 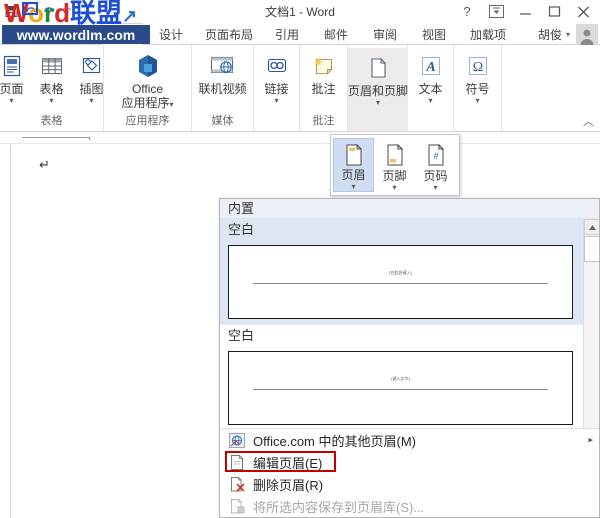 What do you see at coordinates (496, 12) in the screenshot?
I see `ribbon-display-options-button` at bounding box center [496, 12].